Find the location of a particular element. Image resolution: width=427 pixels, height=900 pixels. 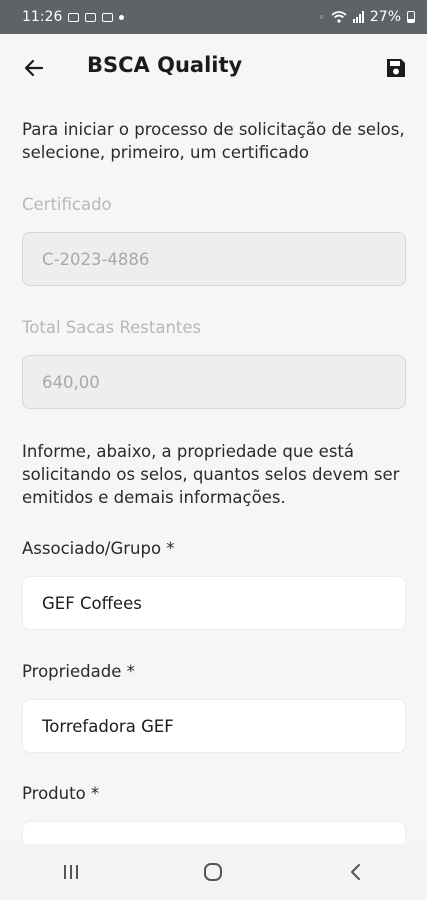

recent-apps-button is located at coordinates (71, 872).